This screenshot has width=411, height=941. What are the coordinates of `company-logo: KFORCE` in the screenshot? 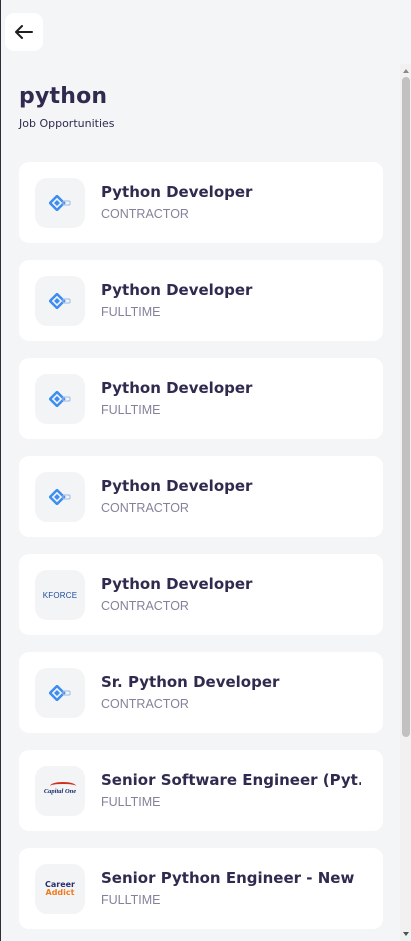 It's located at (60, 595).